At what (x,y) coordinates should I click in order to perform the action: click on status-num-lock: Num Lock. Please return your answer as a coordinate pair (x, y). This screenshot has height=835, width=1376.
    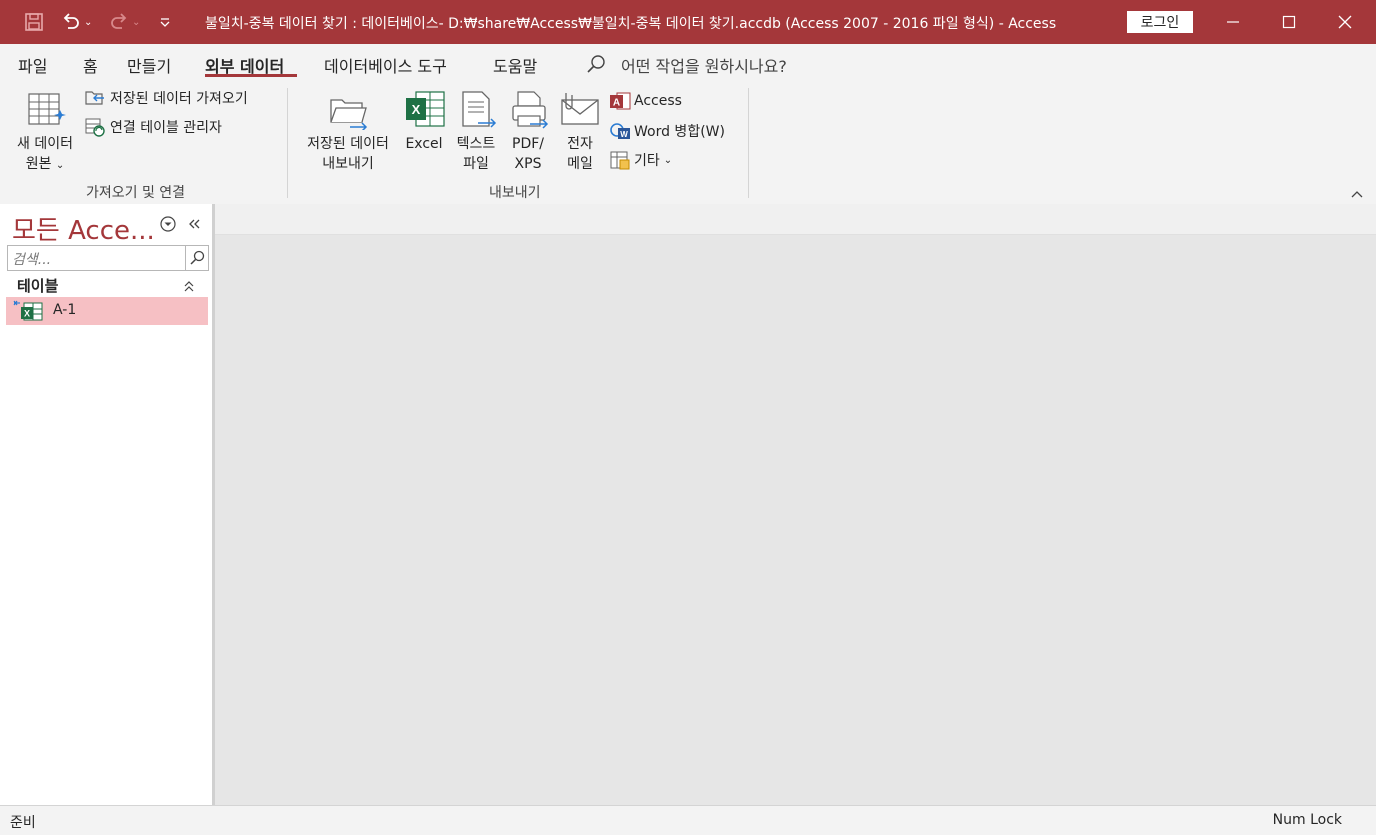
    Looking at the image, I should click on (1307, 820).